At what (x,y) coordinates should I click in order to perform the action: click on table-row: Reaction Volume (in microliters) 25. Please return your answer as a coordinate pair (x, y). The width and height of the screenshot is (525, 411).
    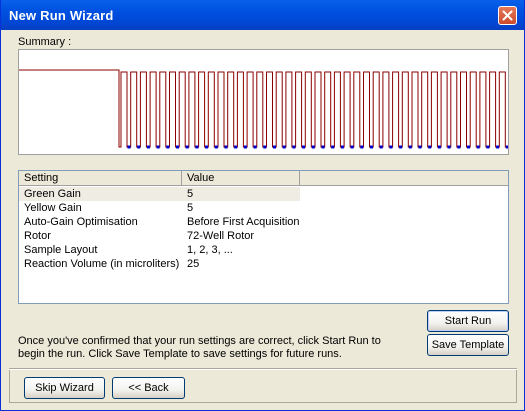
    Looking at the image, I should click on (263, 264).